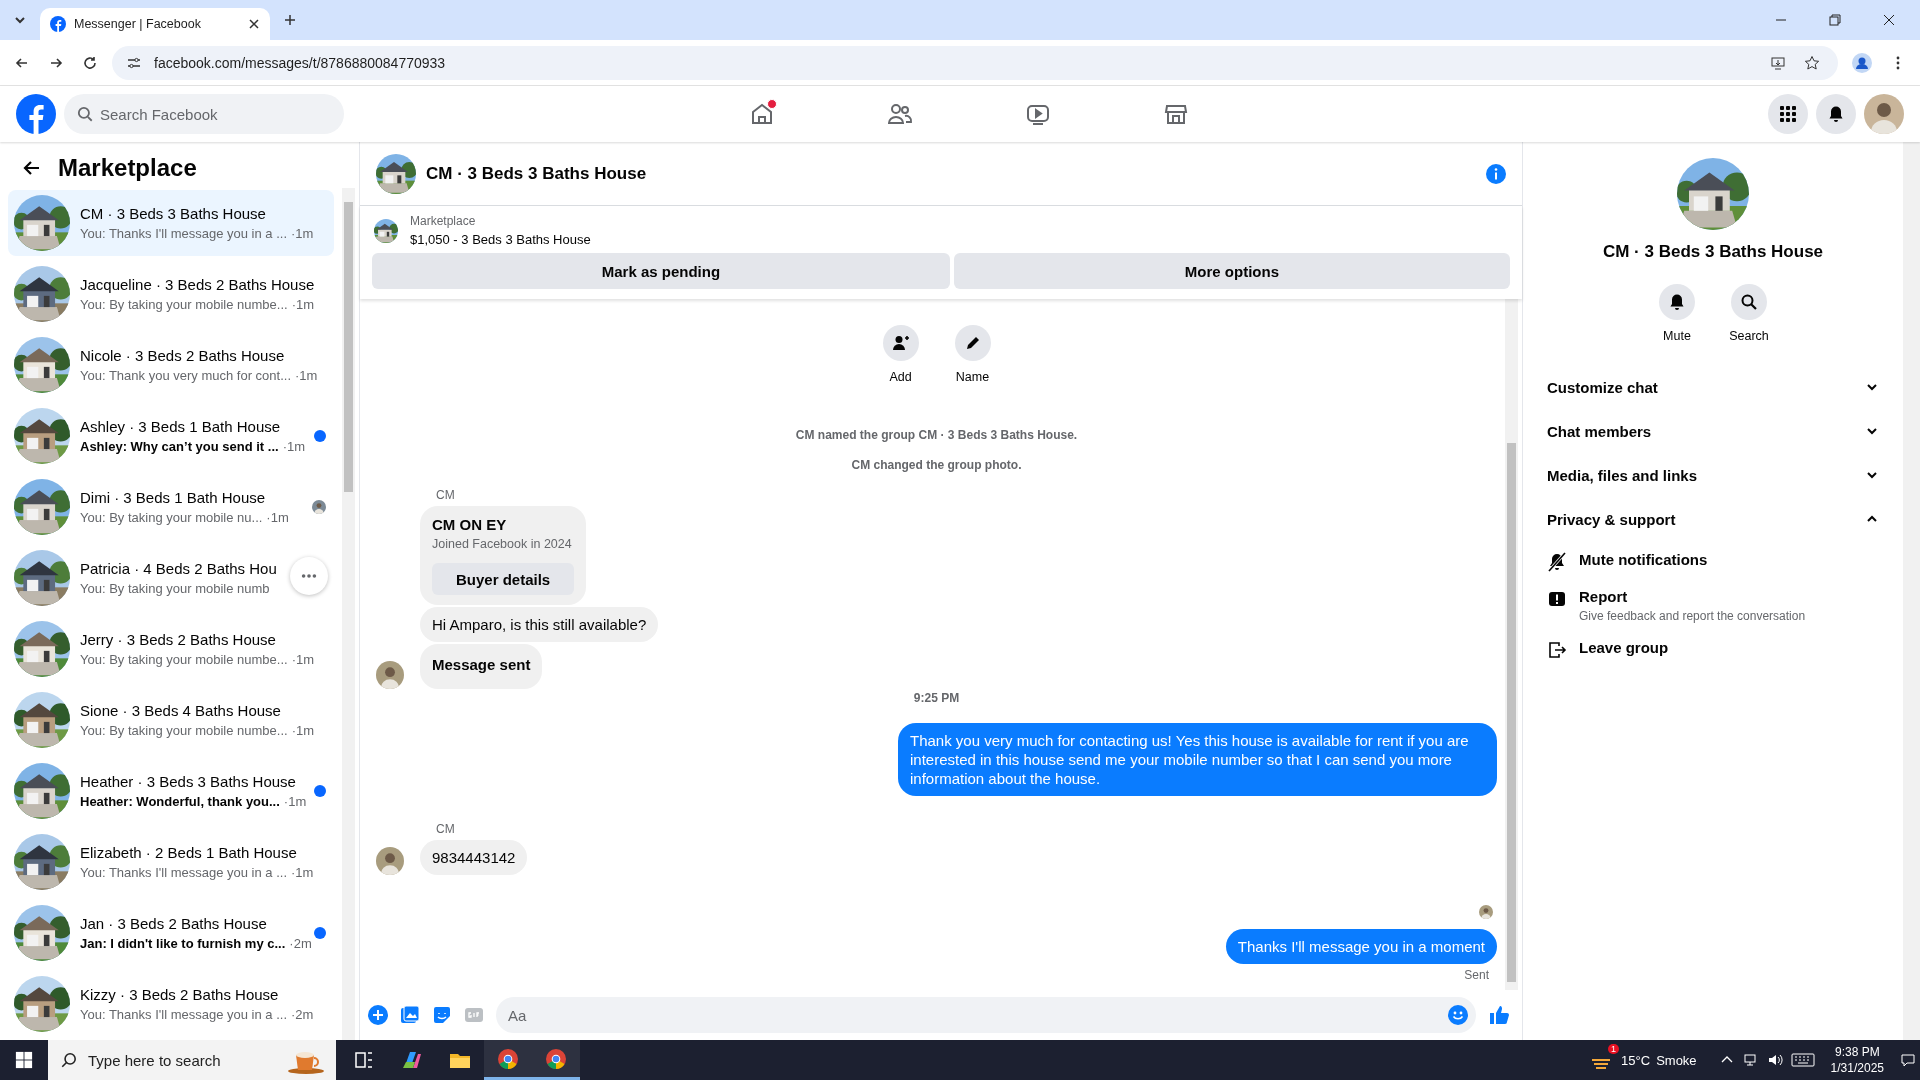 This screenshot has height=1080, width=1920. What do you see at coordinates (180, 994) in the screenshot?
I see `conversation-title: Kizzy · 3 Beds 2 Baths House` at bounding box center [180, 994].